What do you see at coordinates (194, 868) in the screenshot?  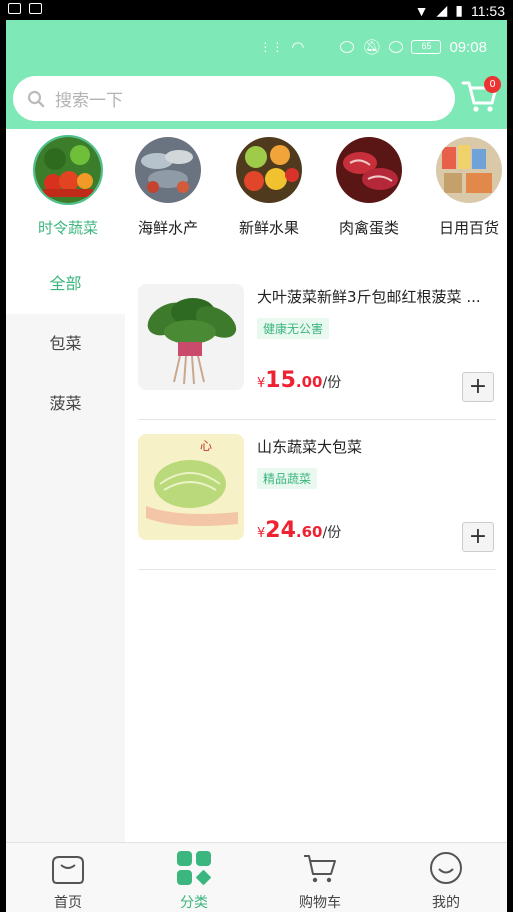 I see `category-icon` at bounding box center [194, 868].